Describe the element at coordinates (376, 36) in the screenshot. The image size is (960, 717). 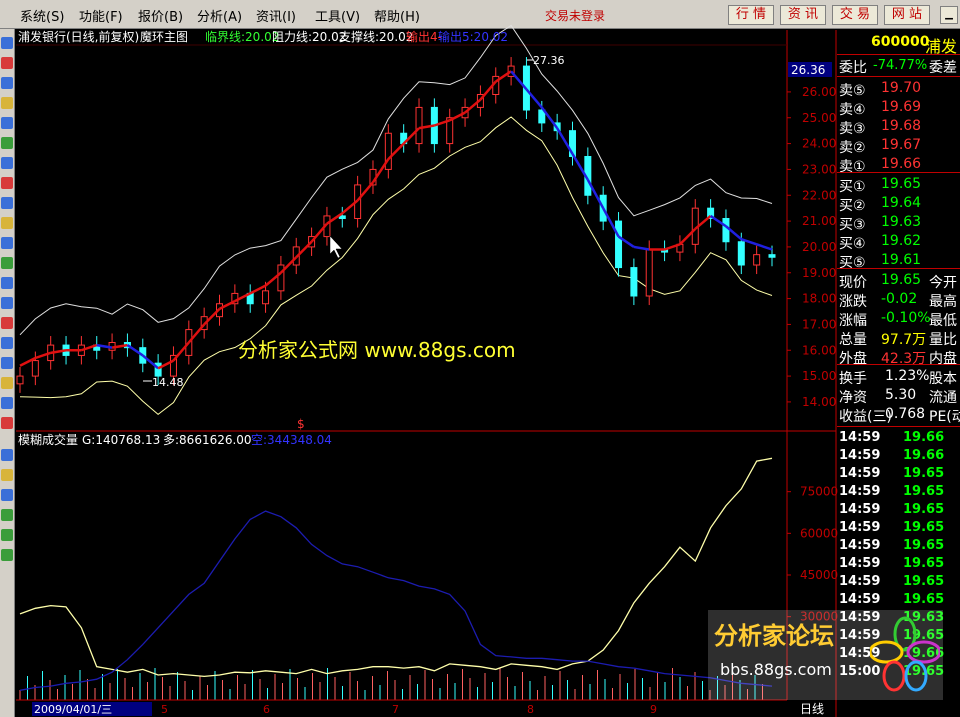
I see `indicator-param: 支撑线:20.02` at that location.